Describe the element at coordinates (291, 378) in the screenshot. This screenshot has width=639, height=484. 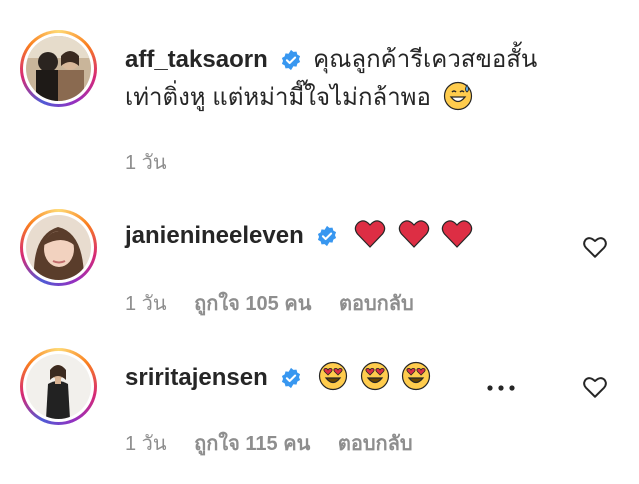
I see `verified-badge-icon` at that location.